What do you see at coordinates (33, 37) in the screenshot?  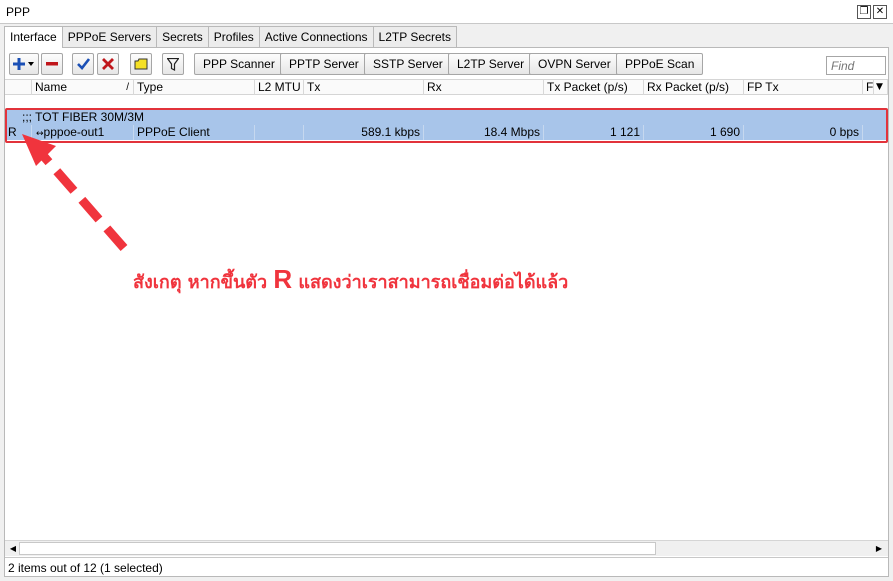 I see `tab-interface: Interface` at bounding box center [33, 37].